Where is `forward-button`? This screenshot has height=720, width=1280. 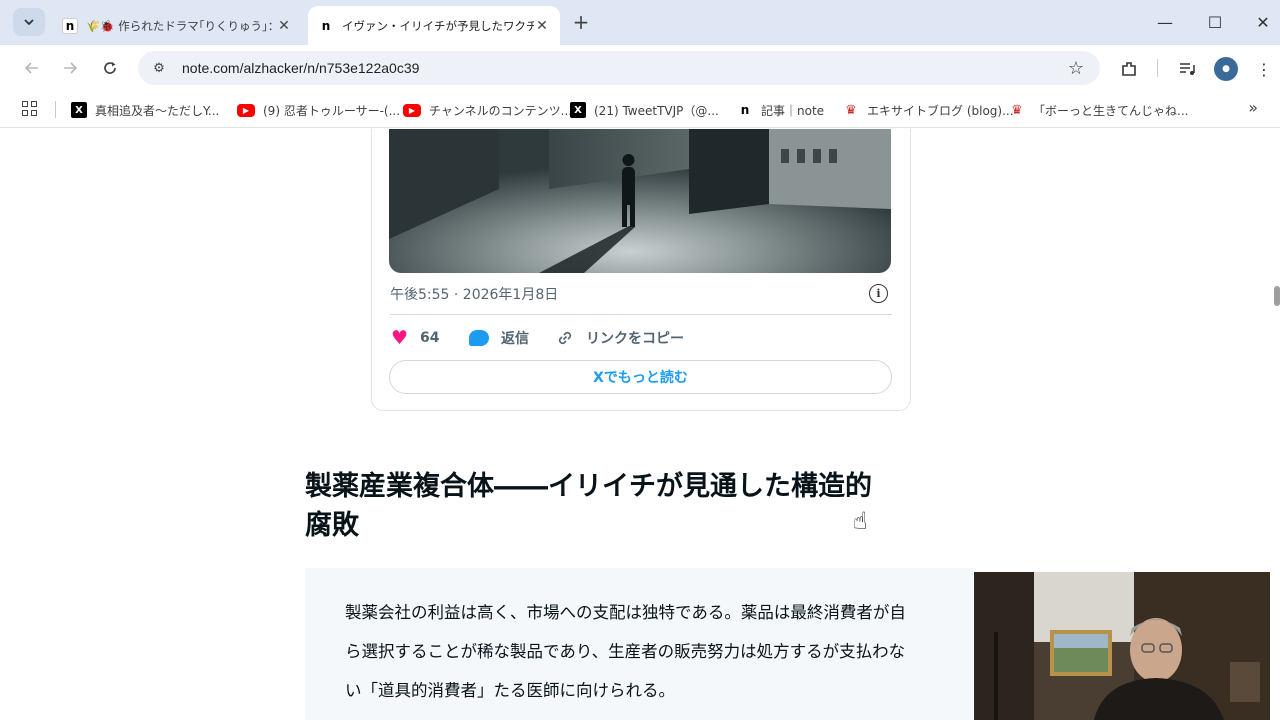
forward-button is located at coordinates (70, 68).